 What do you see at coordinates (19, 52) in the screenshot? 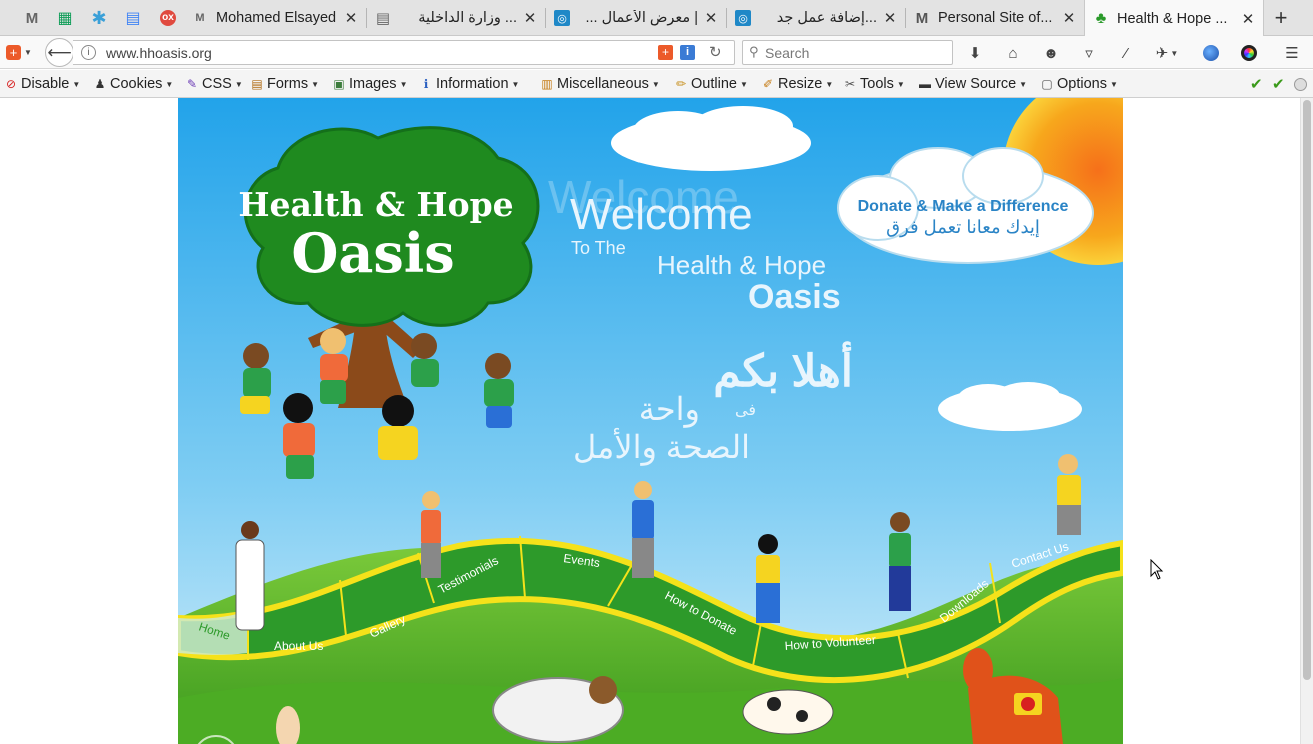
I see `addon-icon: + ▼` at bounding box center [19, 52].